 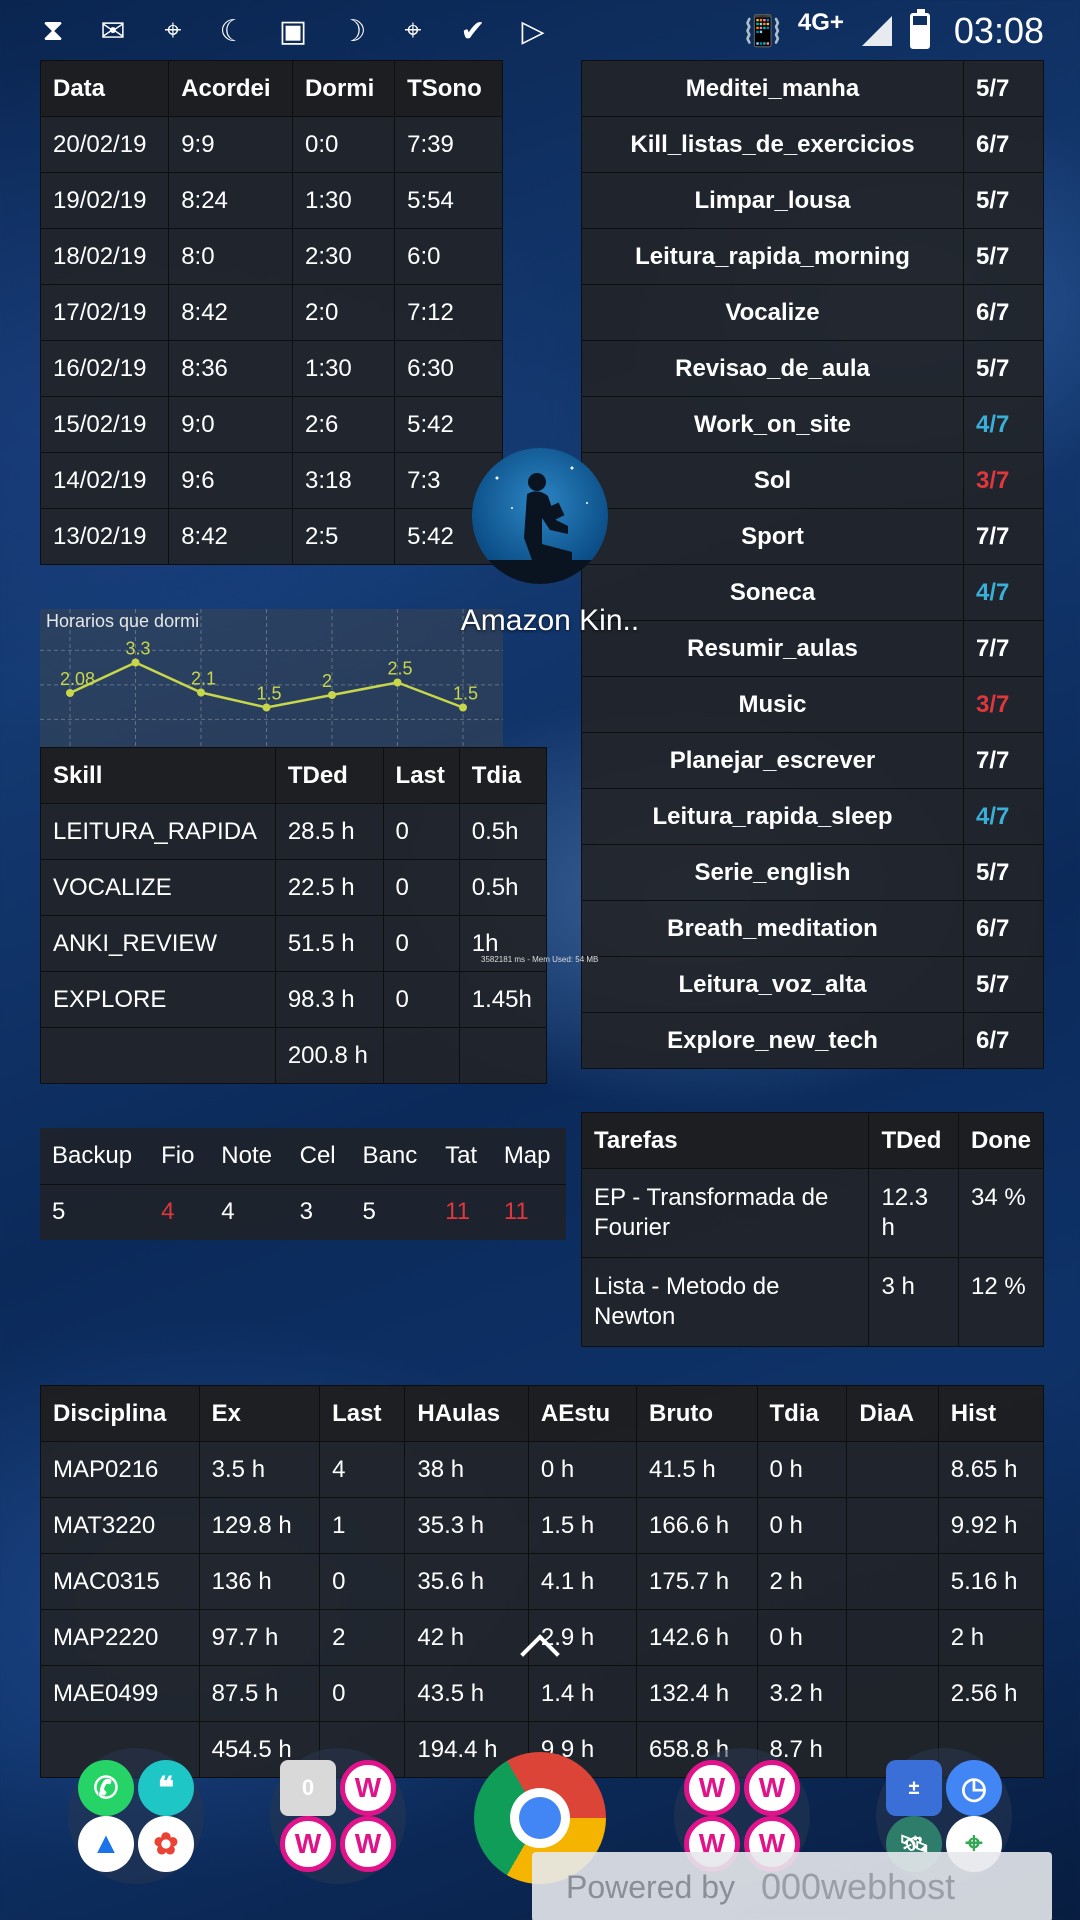 I want to click on sleep-row-cell: 17/02/19, so click(x=104, y=312).